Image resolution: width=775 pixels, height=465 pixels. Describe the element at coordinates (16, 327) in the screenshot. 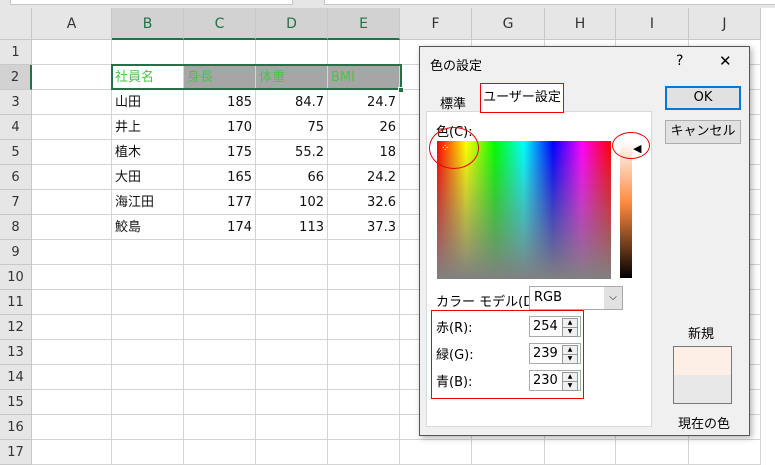

I see `row-header-12: 12` at that location.